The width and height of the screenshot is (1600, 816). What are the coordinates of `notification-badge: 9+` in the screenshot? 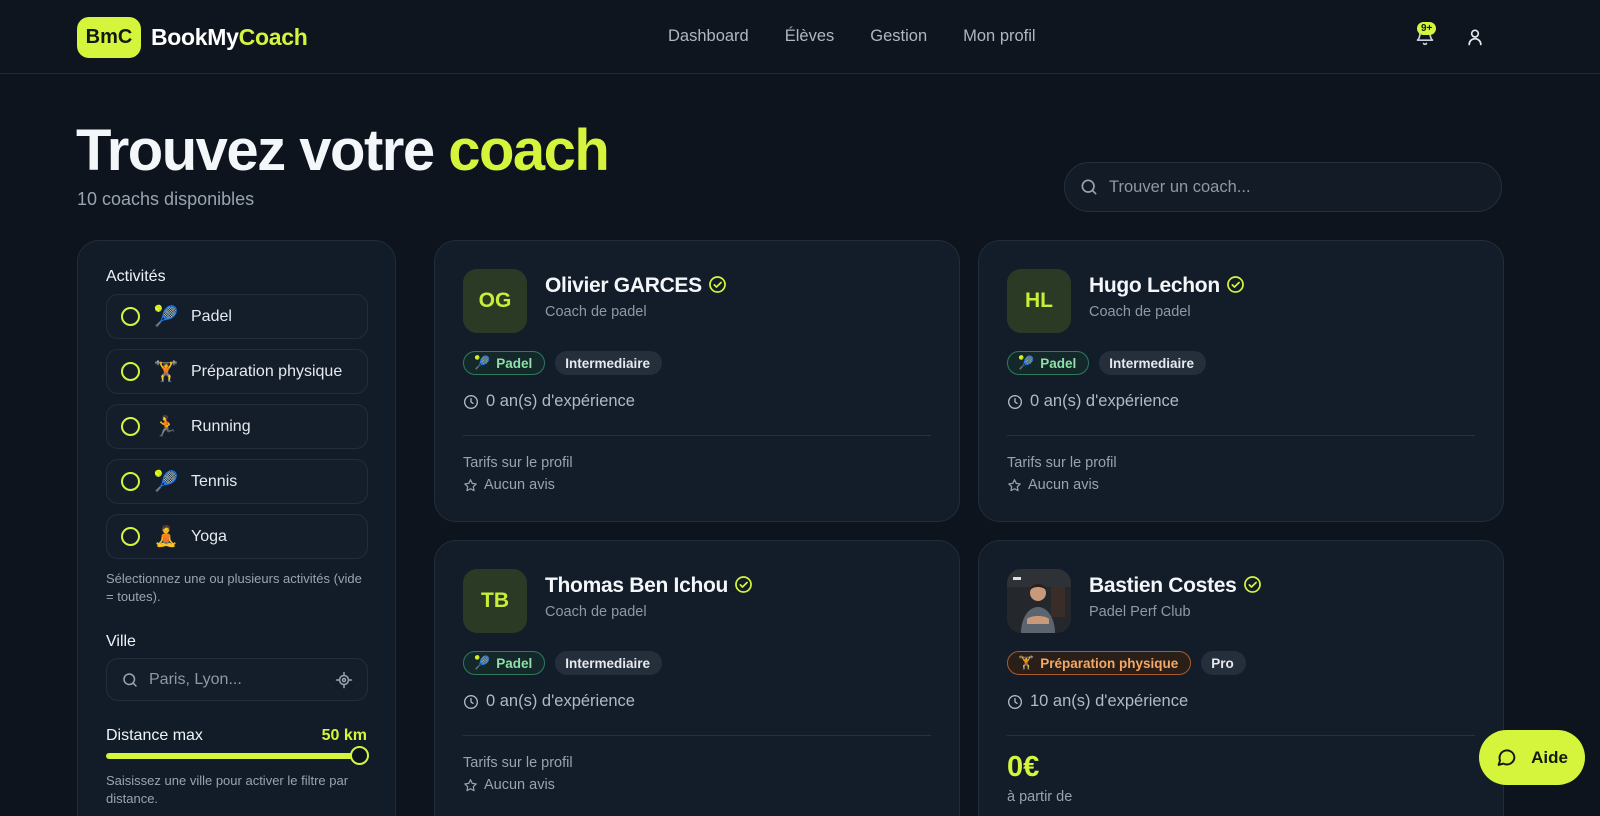 It's located at (1427, 28).